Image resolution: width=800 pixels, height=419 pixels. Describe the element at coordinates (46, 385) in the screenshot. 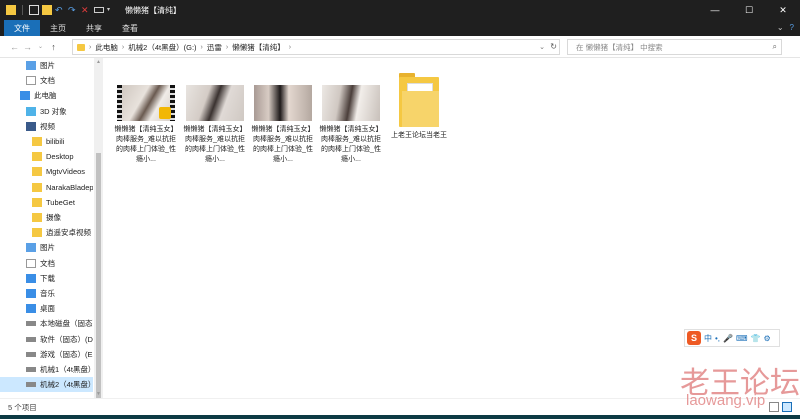

I see `sidebar-item: 机械2（4t黑盘）` at that location.